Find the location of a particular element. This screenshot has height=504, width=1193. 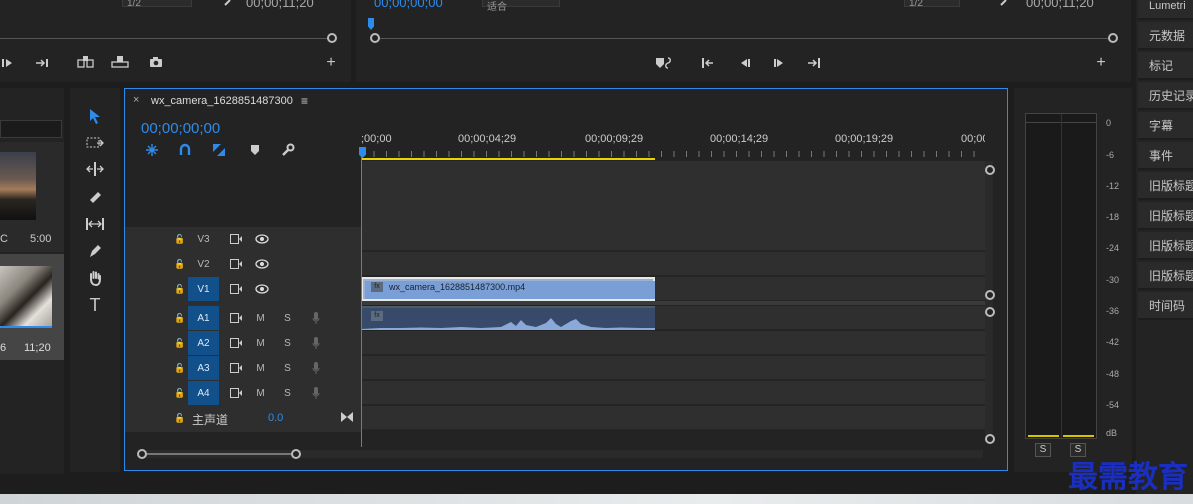

nest-icon is located at coordinates (152, 150).